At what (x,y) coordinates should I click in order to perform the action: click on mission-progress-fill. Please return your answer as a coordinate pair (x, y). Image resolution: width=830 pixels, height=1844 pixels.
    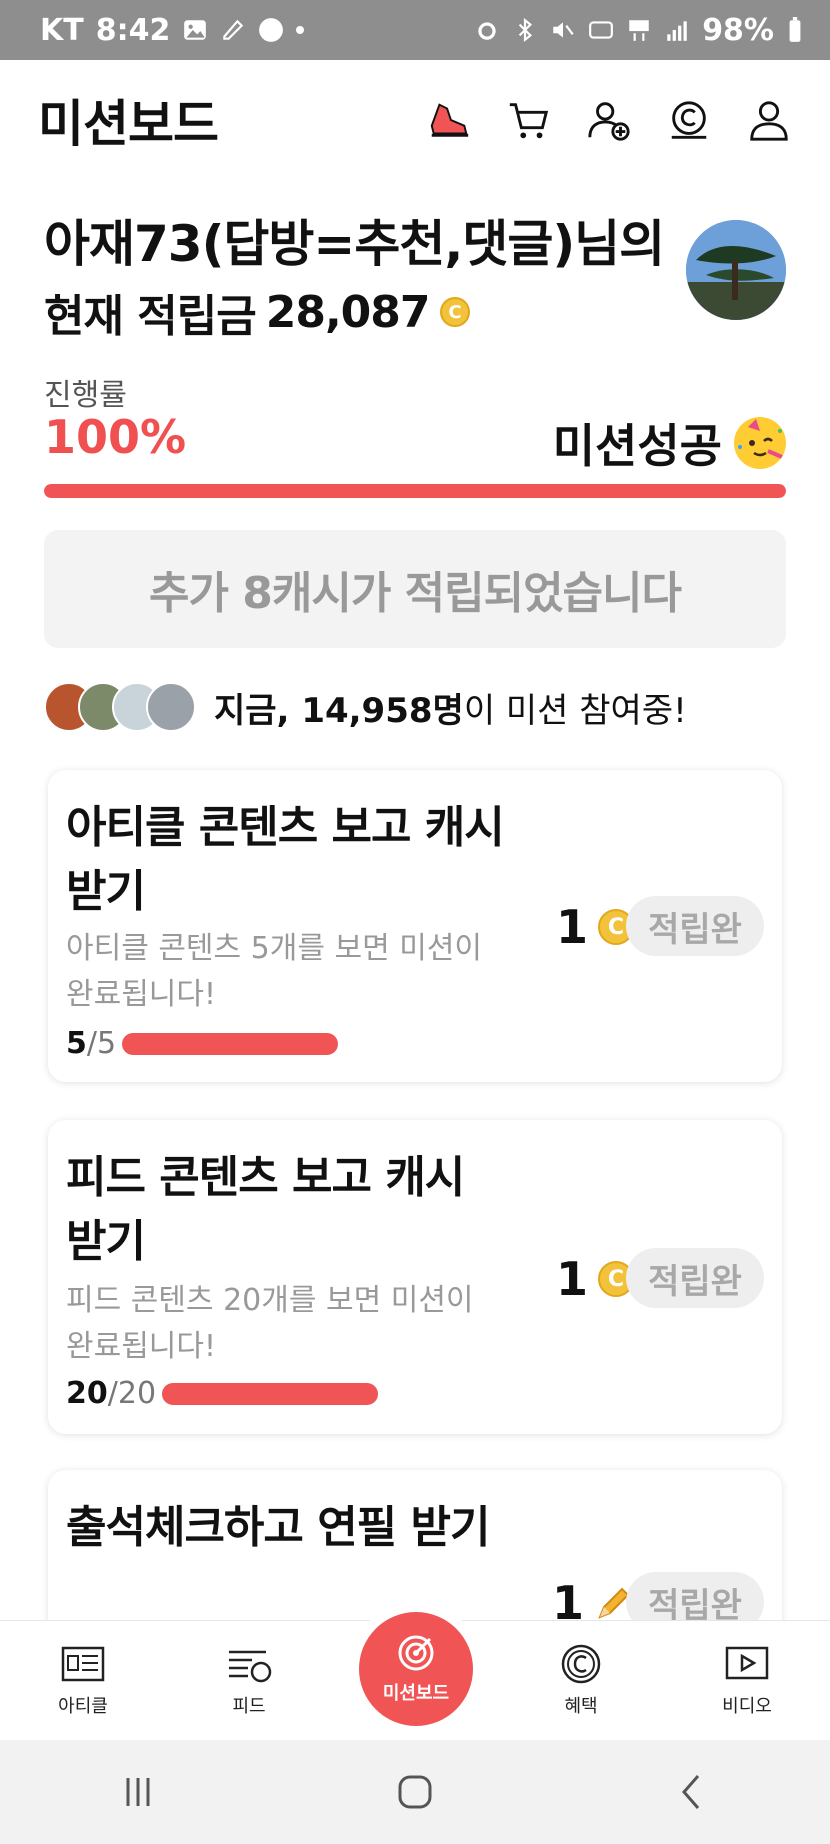
    Looking at the image, I should click on (415, 491).